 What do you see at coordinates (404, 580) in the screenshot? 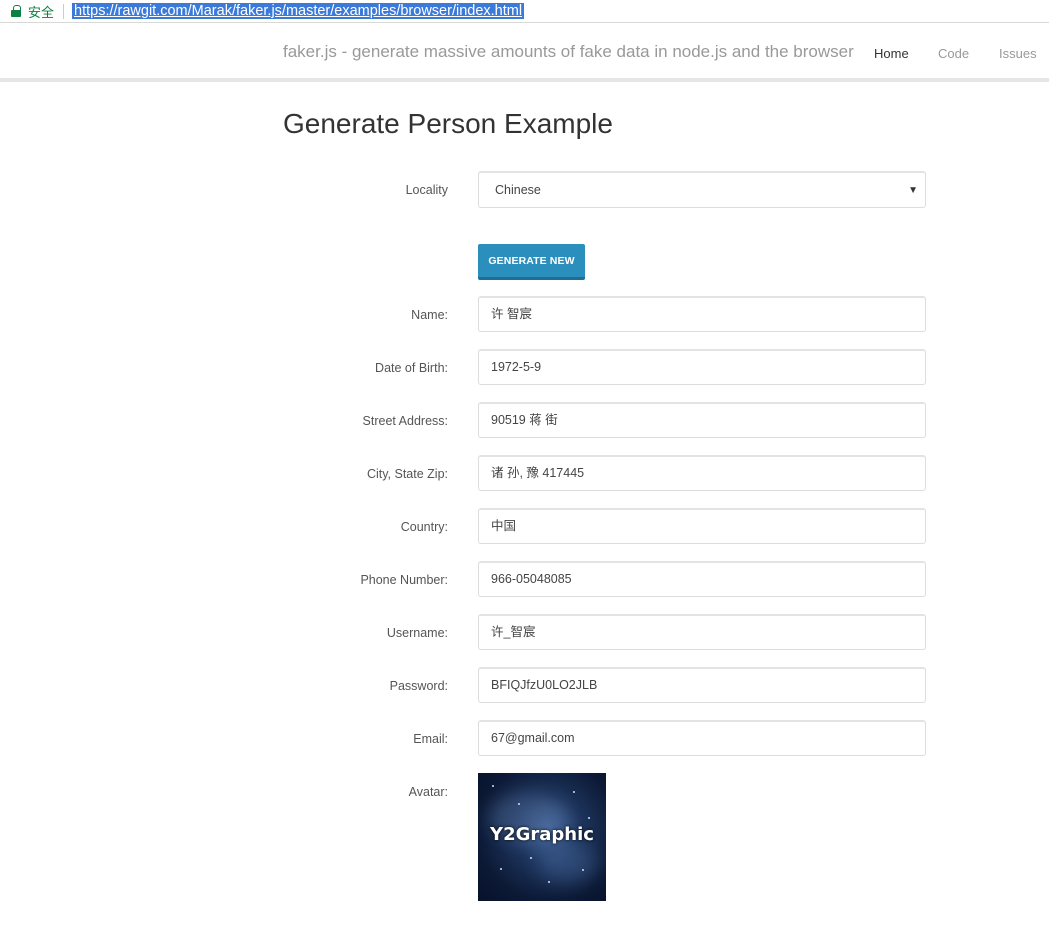
I see `phone-label: Phone Number:` at bounding box center [404, 580].